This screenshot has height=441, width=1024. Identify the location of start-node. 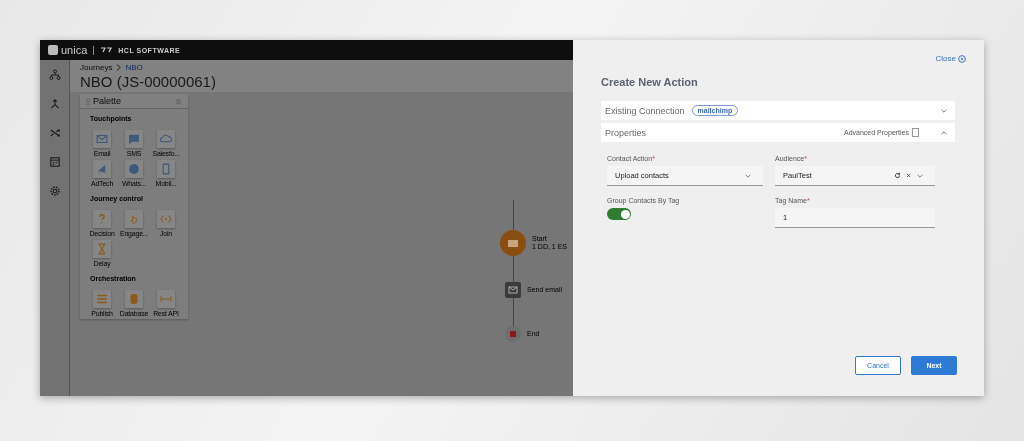
(513, 243).